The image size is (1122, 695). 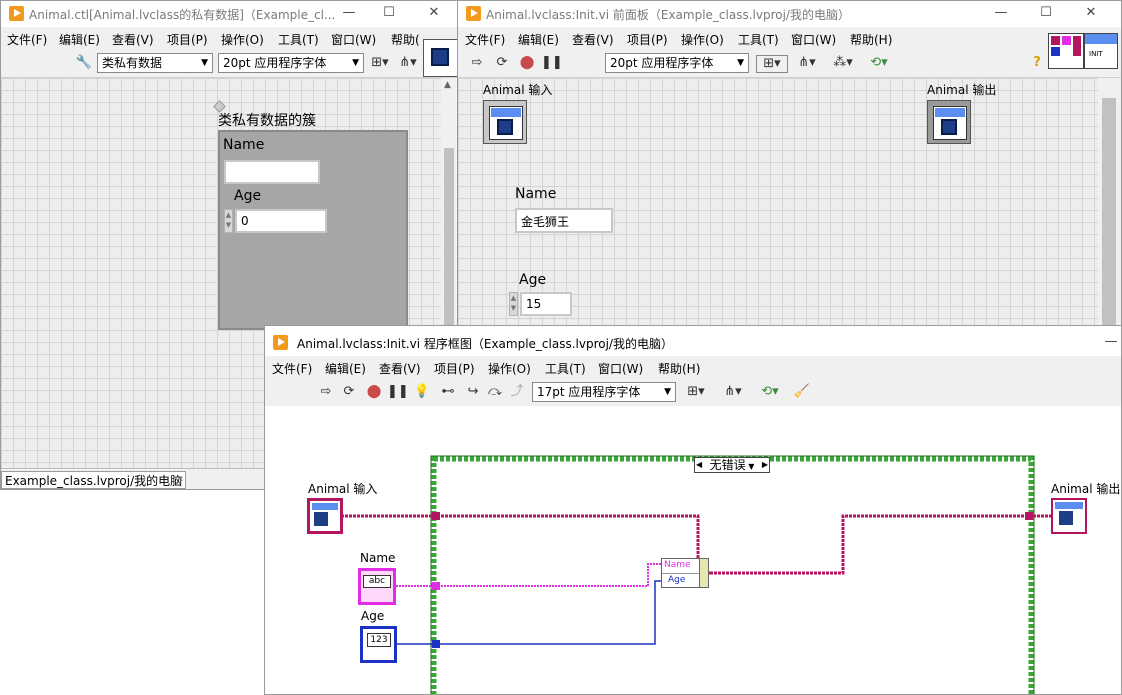 I want to click on help-icon: ?, so click(x=1037, y=63).